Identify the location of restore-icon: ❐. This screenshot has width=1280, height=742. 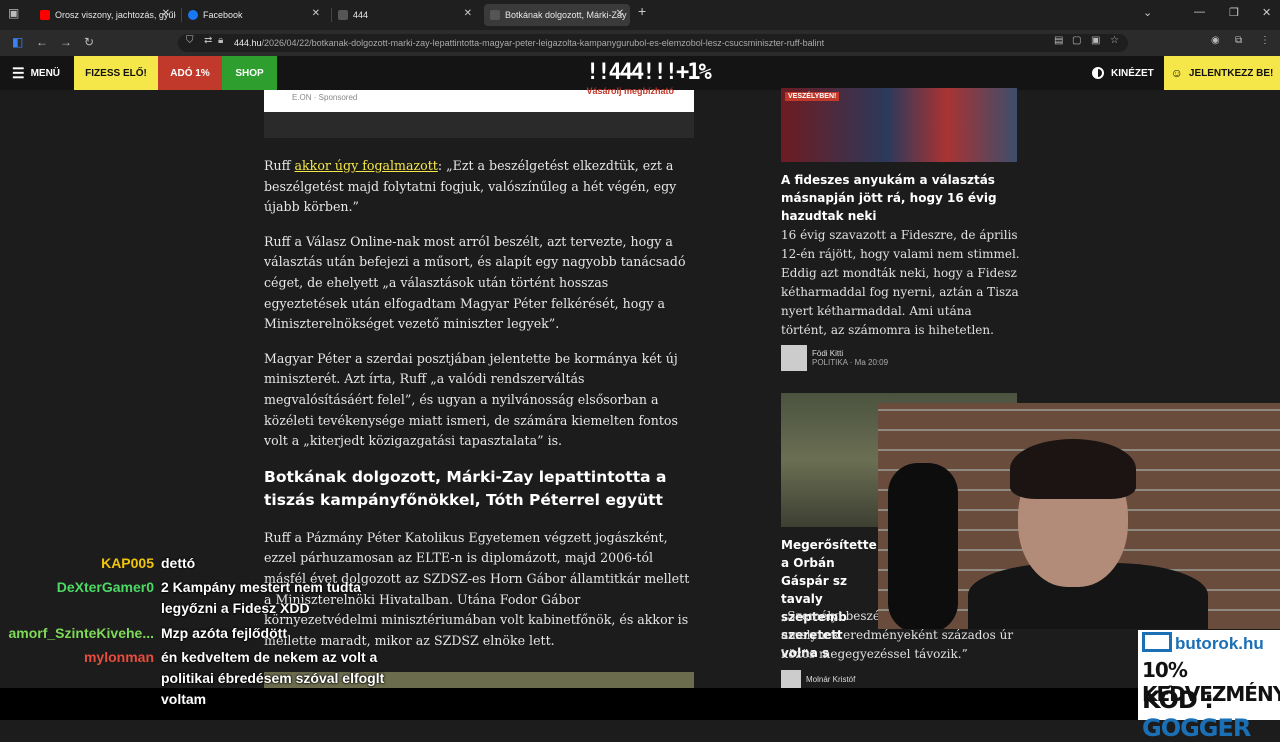
(1234, 12).